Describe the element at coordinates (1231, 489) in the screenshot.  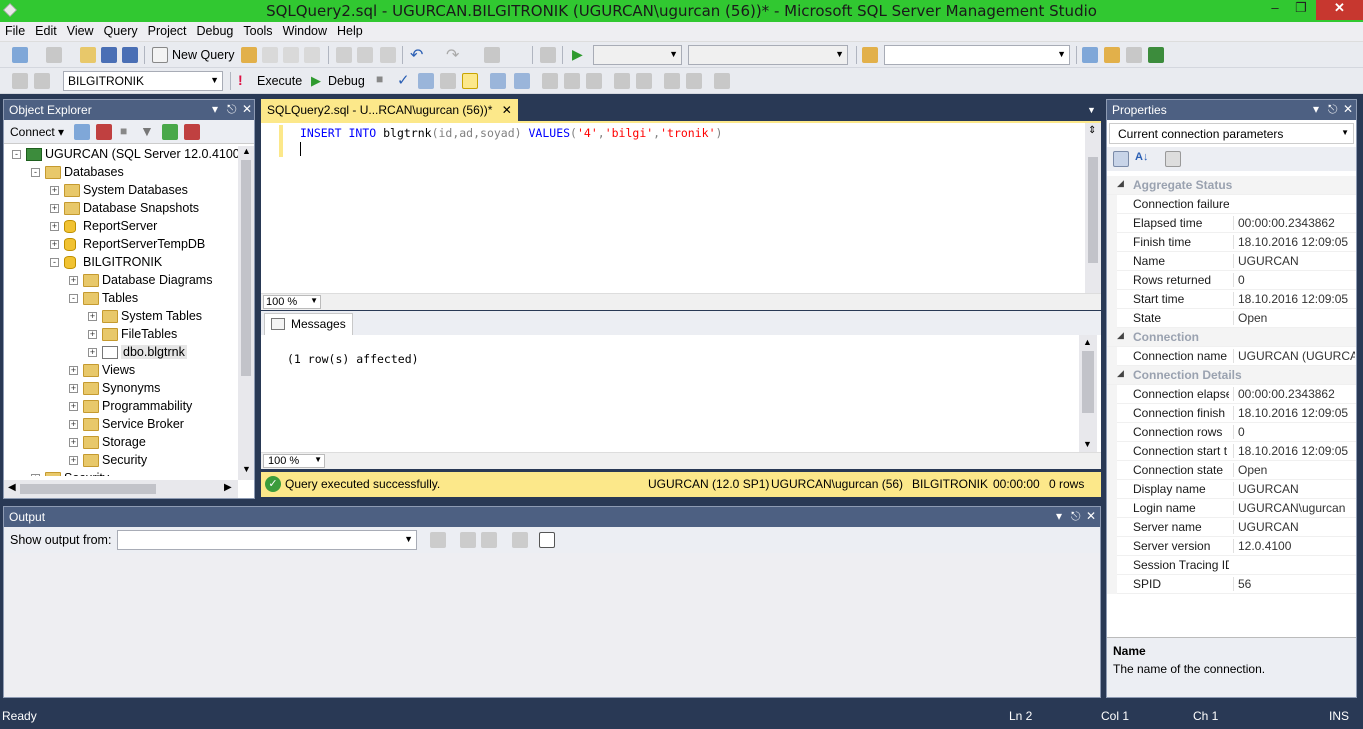
I see `property-row: Display name UGURCAN` at that location.